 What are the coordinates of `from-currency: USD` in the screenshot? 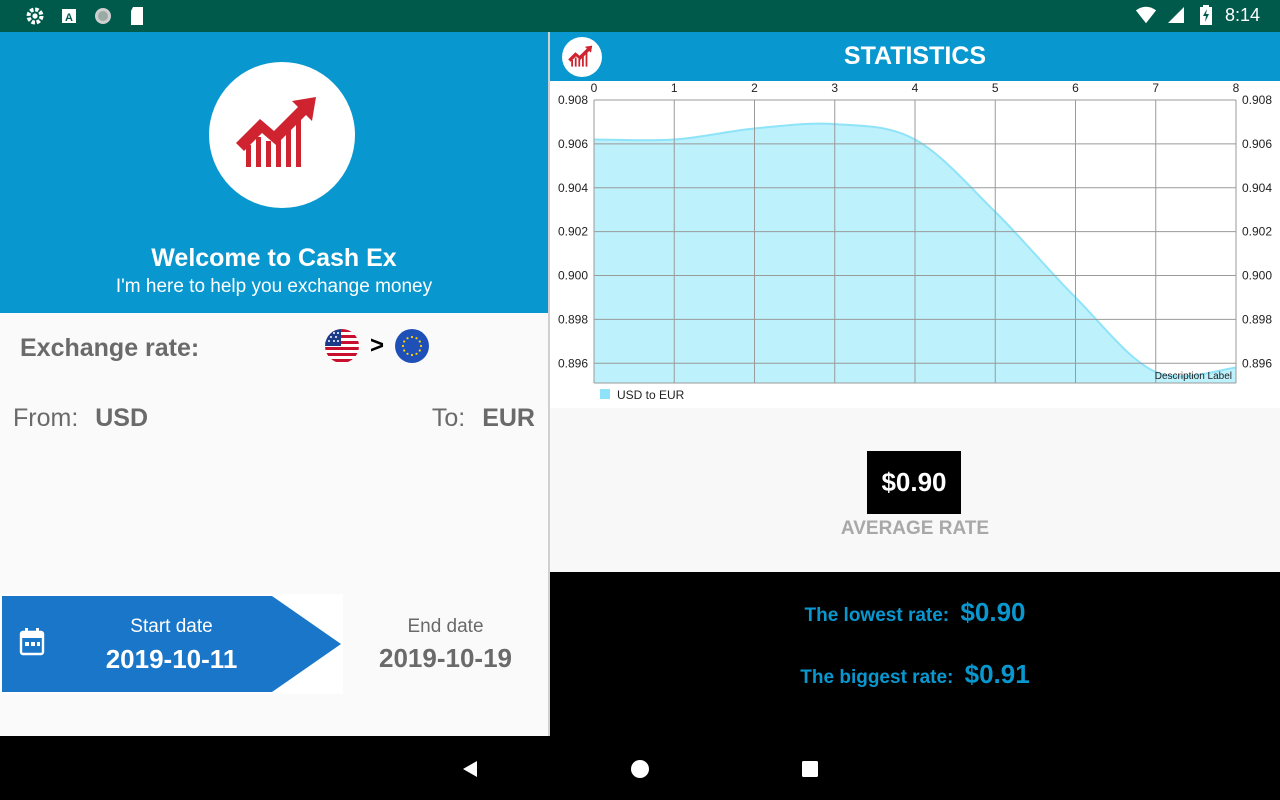 It's located at (121, 418).